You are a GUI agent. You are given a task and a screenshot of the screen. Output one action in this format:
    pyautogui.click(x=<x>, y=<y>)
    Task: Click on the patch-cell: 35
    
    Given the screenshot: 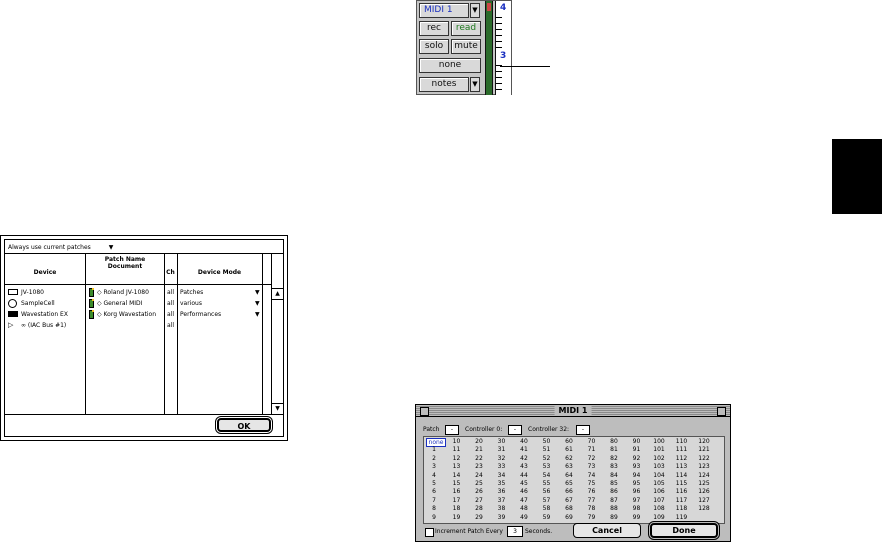 What is the action you would take?
    pyautogui.click(x=502, y=483)
    